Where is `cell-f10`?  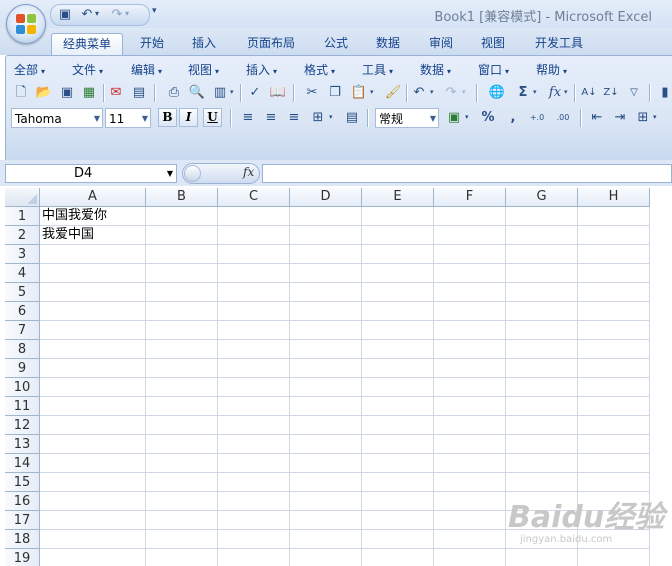
cell-f10 is located at coordinates (470, 387).